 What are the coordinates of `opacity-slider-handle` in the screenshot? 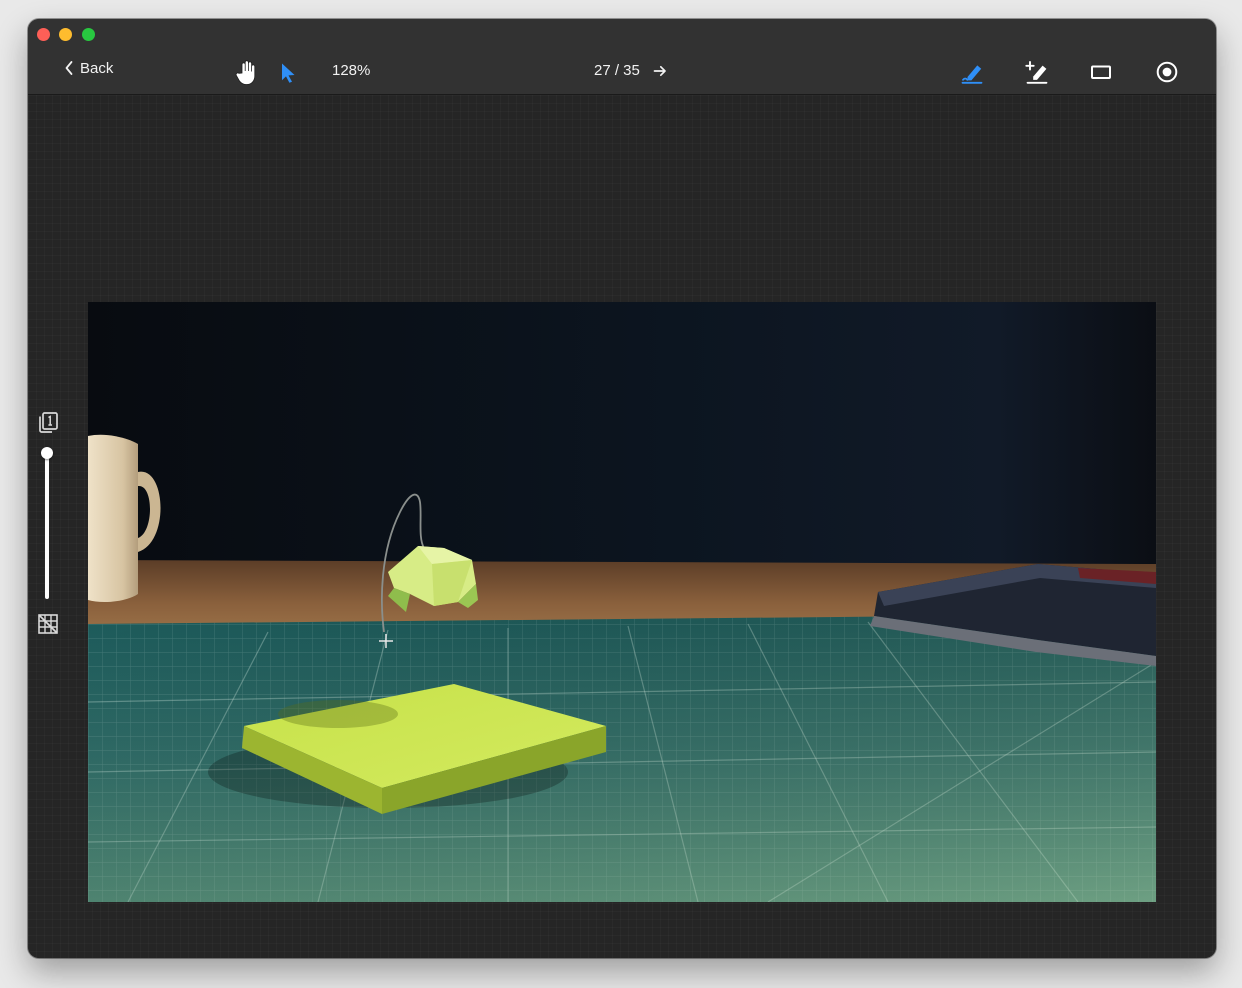 It's located at (47, 453).